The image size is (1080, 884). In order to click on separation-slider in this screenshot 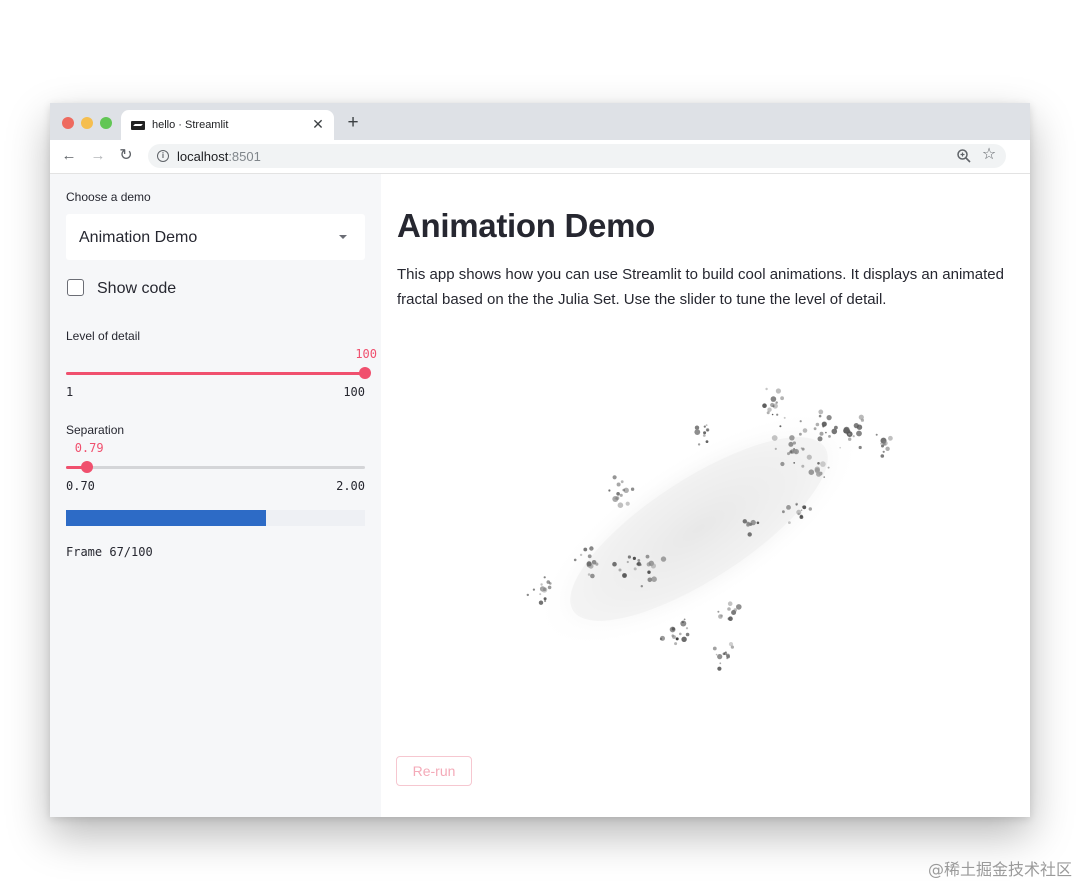, I will do `click(215, 467)`.